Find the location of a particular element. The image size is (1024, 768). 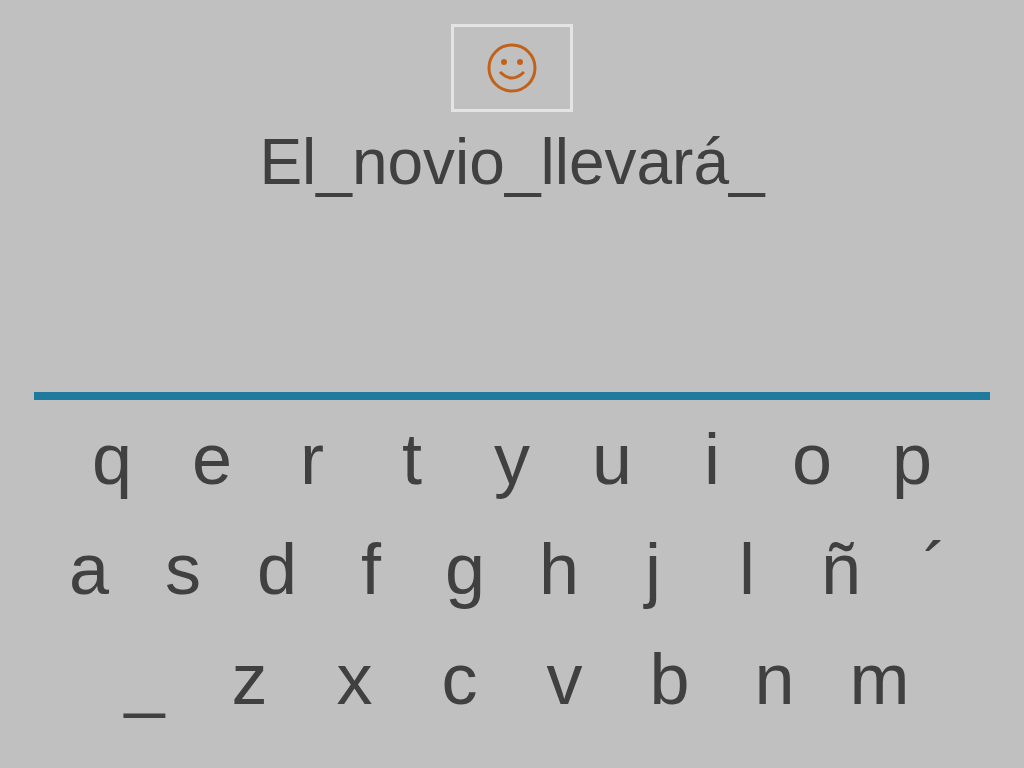

smiley-button is located at coordinates (512, 68).